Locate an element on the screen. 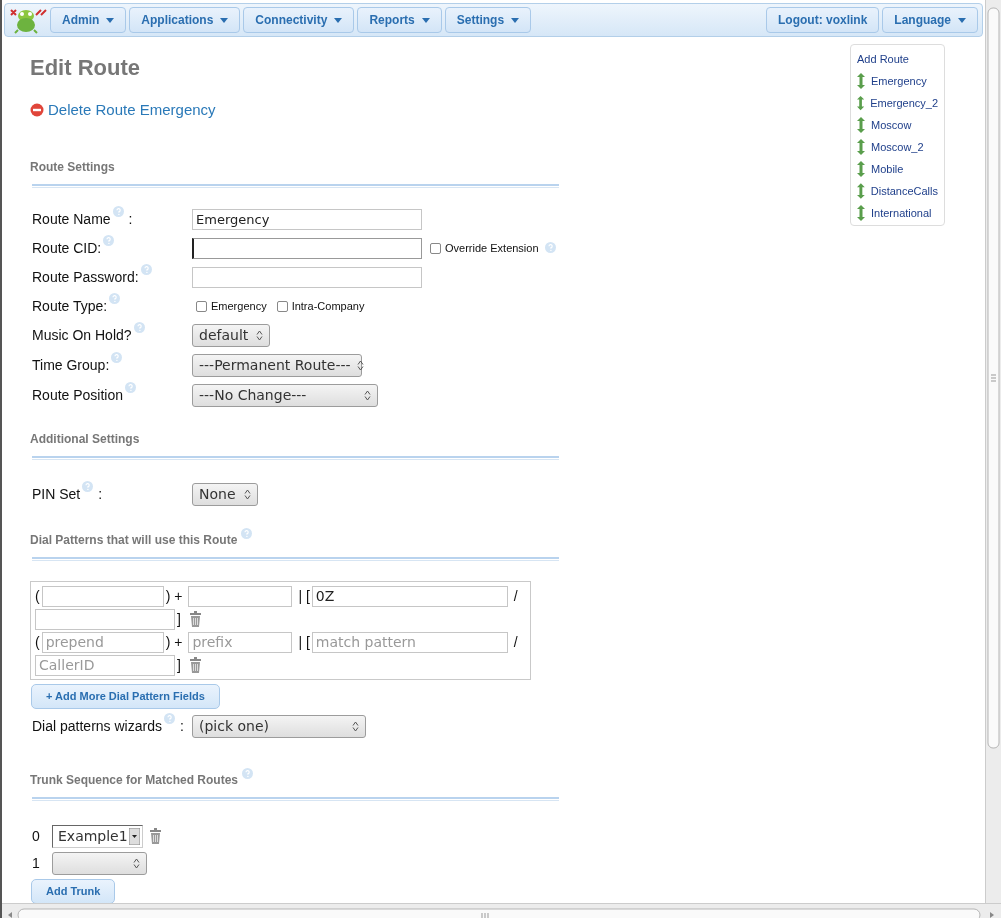  text-field: 0Z is located at coordinates (409, 596).